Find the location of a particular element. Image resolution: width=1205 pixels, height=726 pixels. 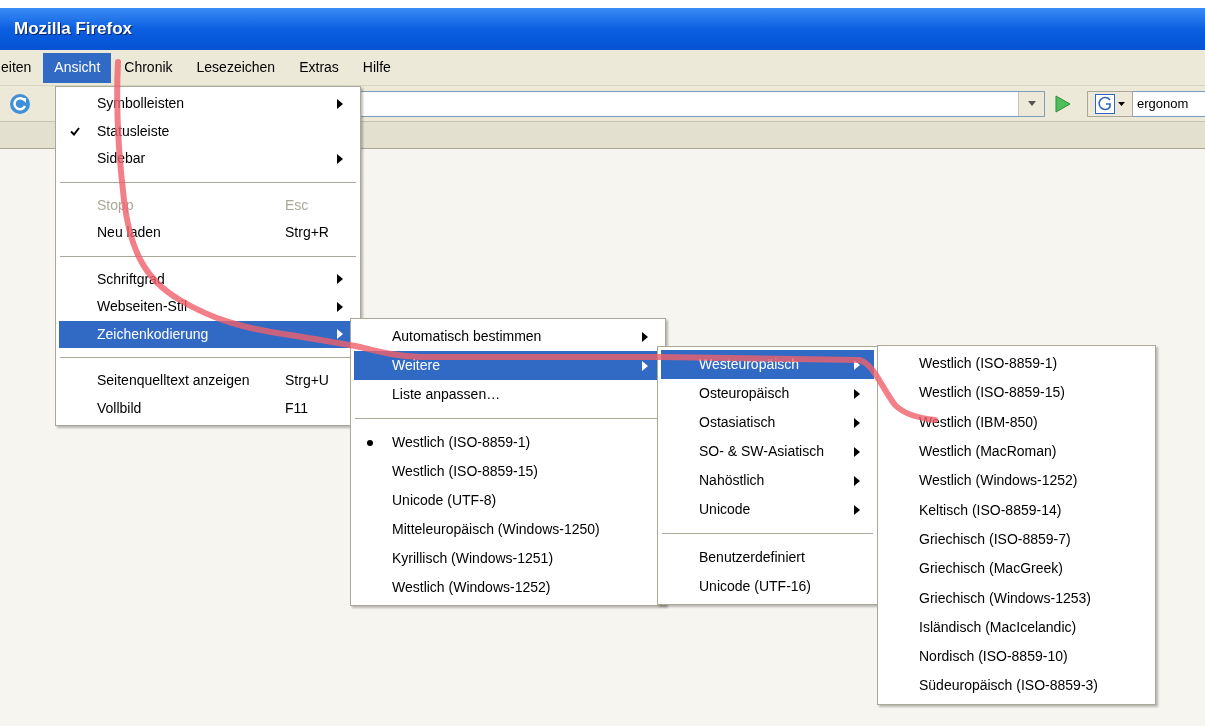

menu-item: Nahöstlich is located at coordinates (767, 480).